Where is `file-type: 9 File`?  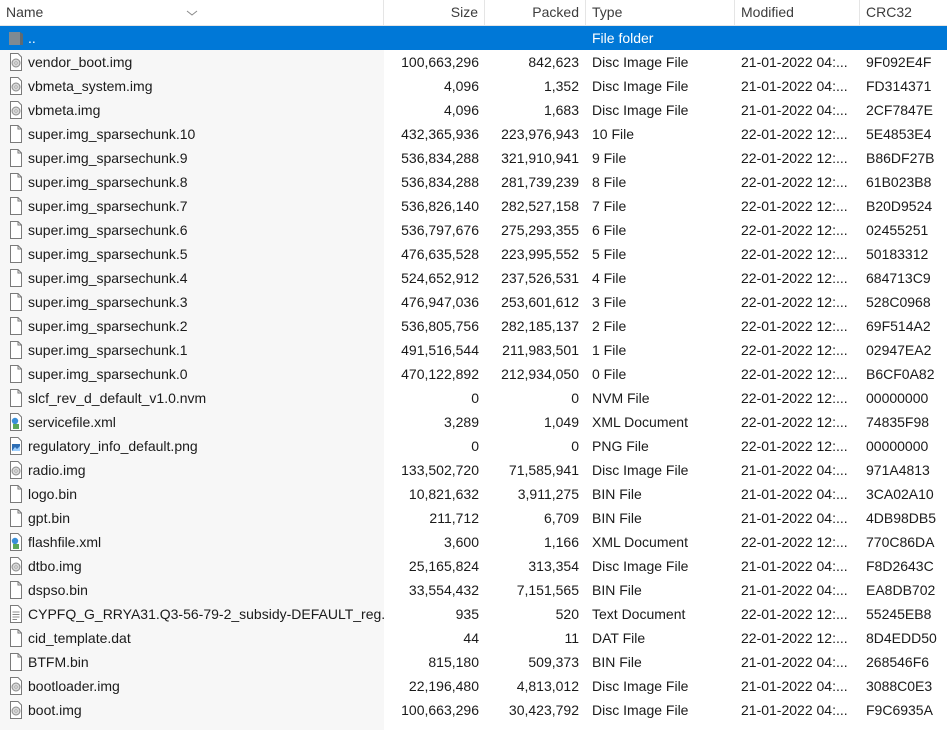
file-type: 9 File is located at coordinates (609, 158).